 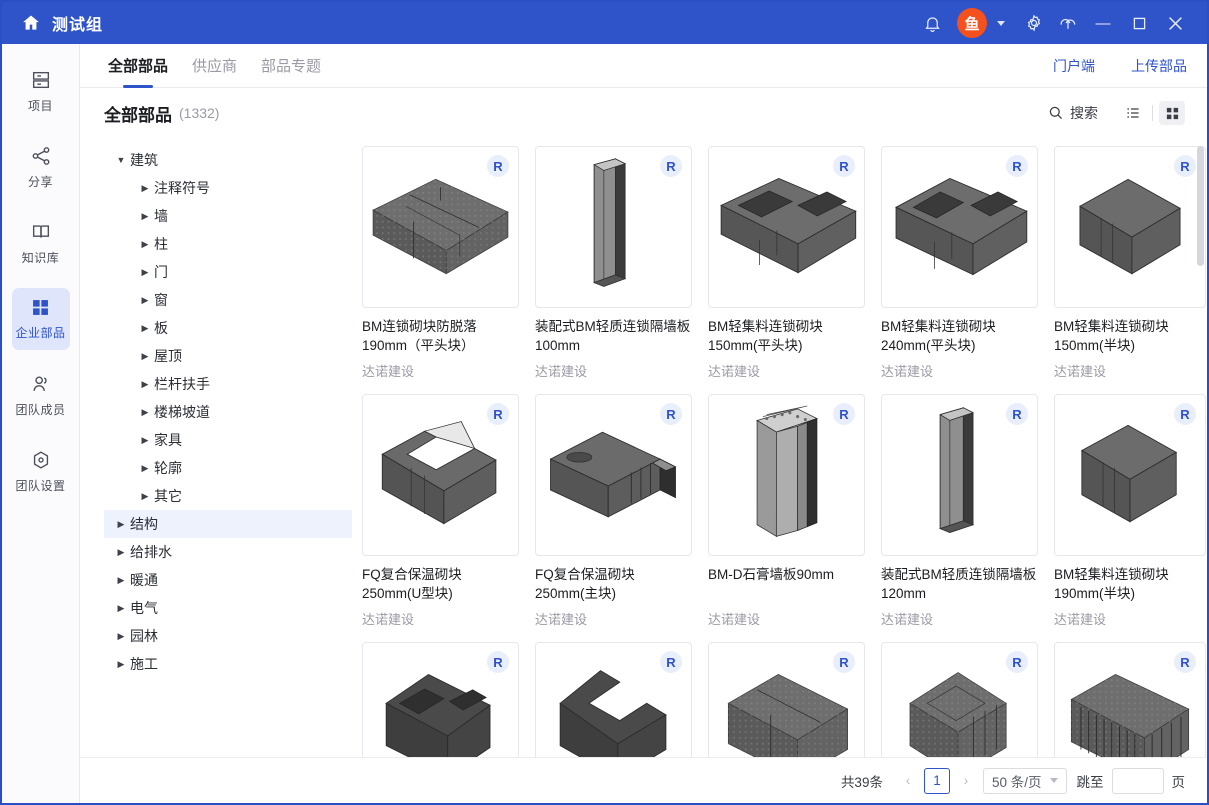 I want to click on prev-page-button: ‹, so click(x=908, y=781).